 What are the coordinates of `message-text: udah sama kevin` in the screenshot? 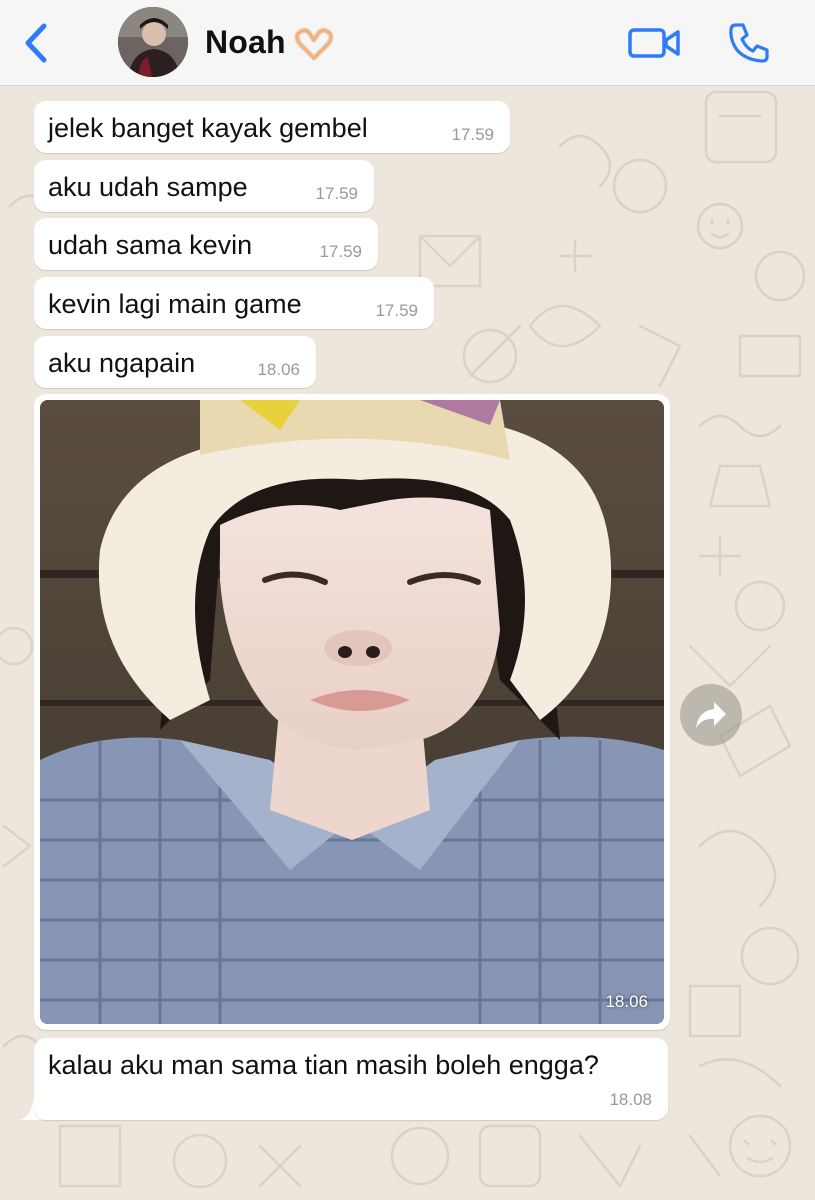 It's located at (150, 245).